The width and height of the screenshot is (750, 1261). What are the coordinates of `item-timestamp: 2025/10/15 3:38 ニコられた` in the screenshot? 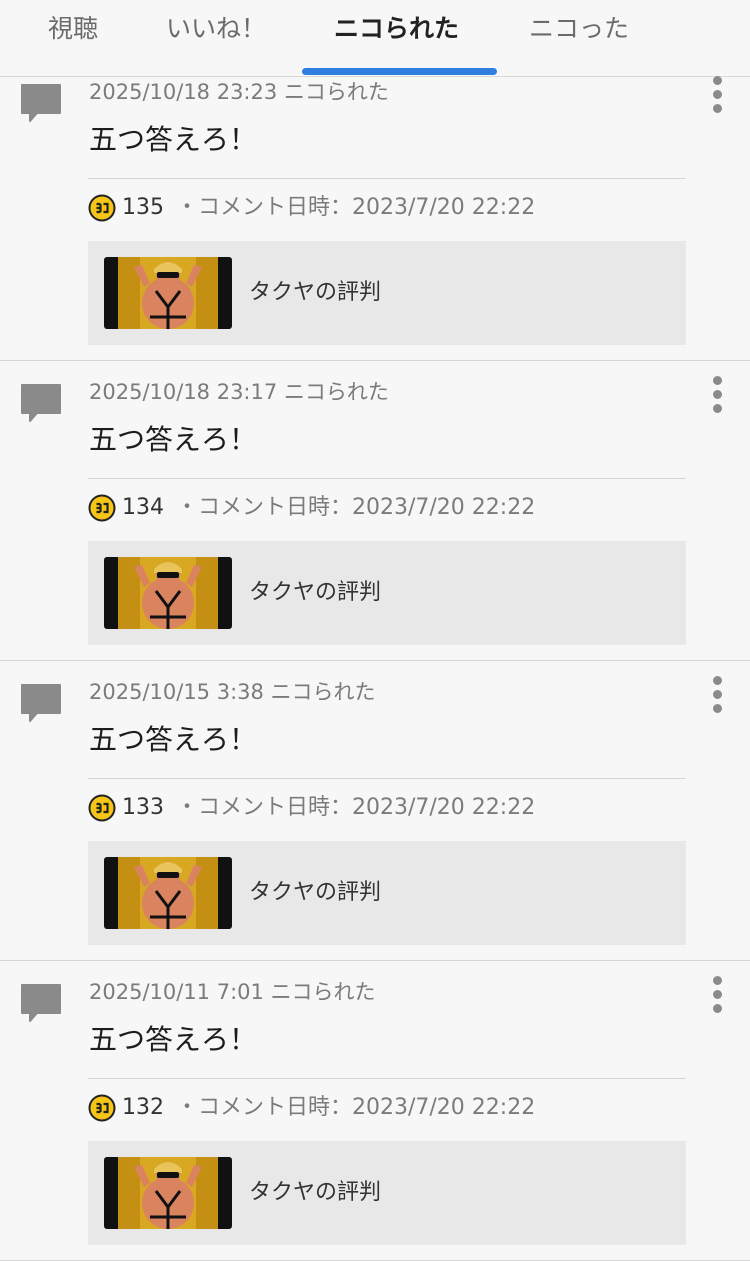 It's located at (232, 692).